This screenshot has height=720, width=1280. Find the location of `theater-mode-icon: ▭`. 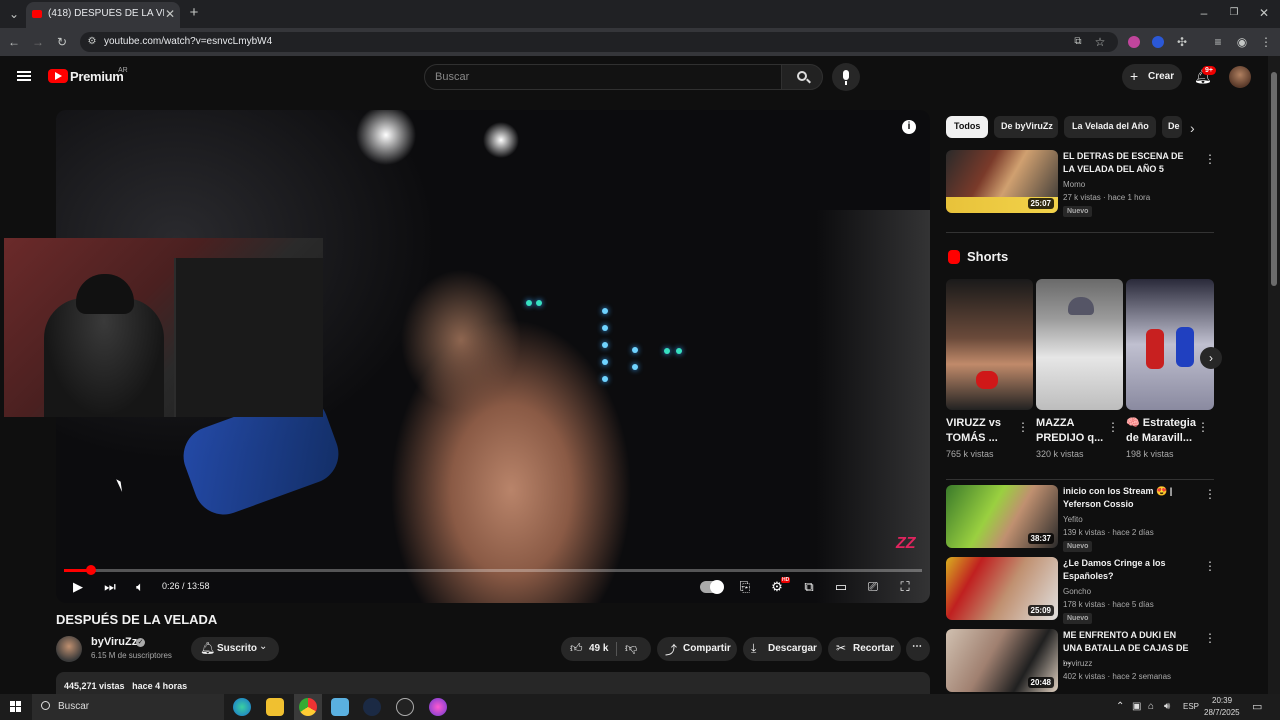

theater-mode-icon: ▭ is located at coordinates (841, 587).